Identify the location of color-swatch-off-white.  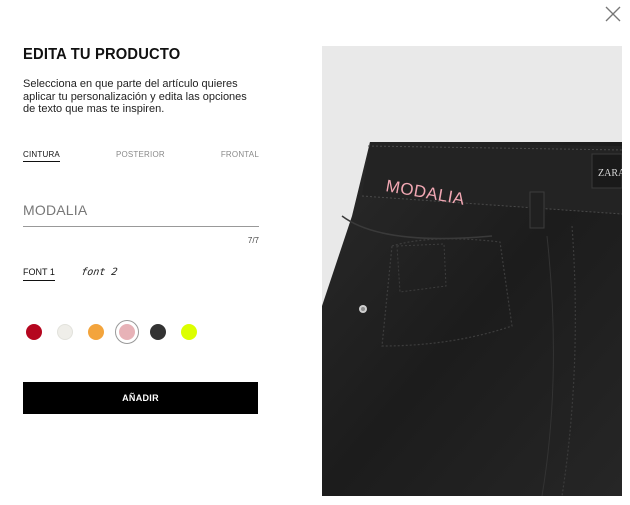
(65, 331).